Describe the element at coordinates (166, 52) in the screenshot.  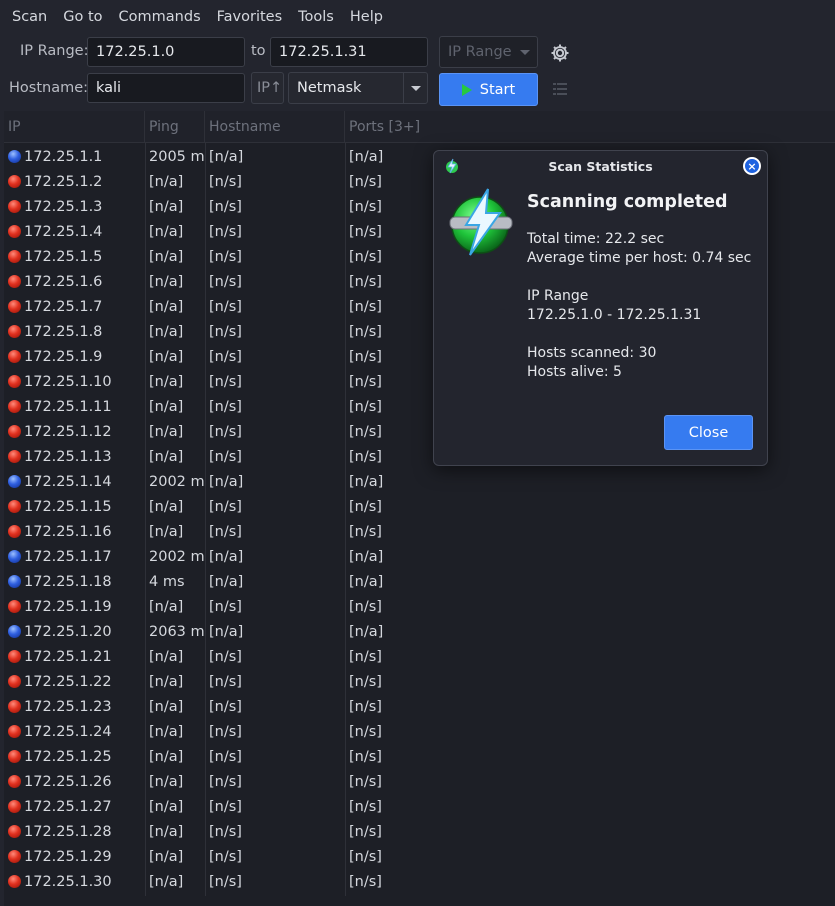
I see `ip-from-input: 172.25.1.0` at that location.